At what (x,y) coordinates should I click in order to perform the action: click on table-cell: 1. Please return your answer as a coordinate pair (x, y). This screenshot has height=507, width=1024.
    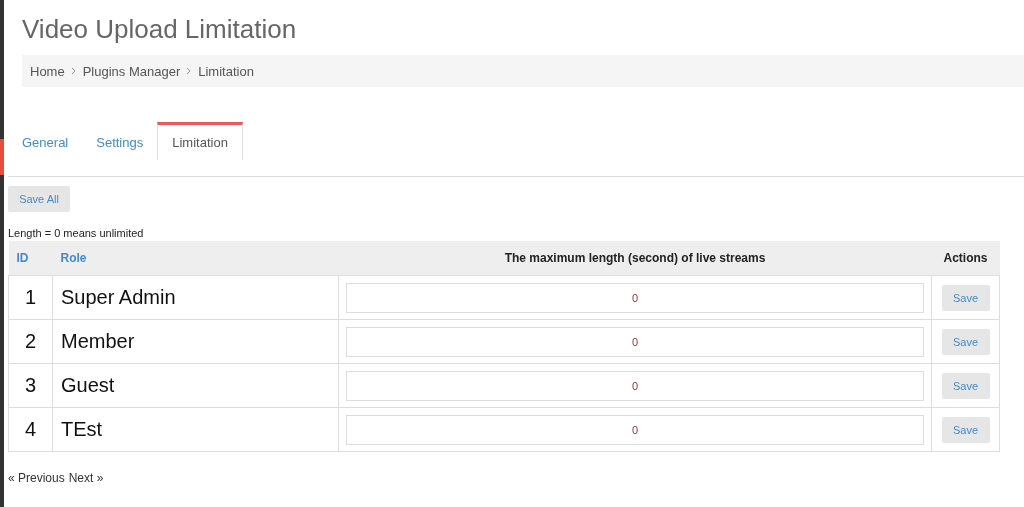
    Looking at the image, I should click on (30, 297).